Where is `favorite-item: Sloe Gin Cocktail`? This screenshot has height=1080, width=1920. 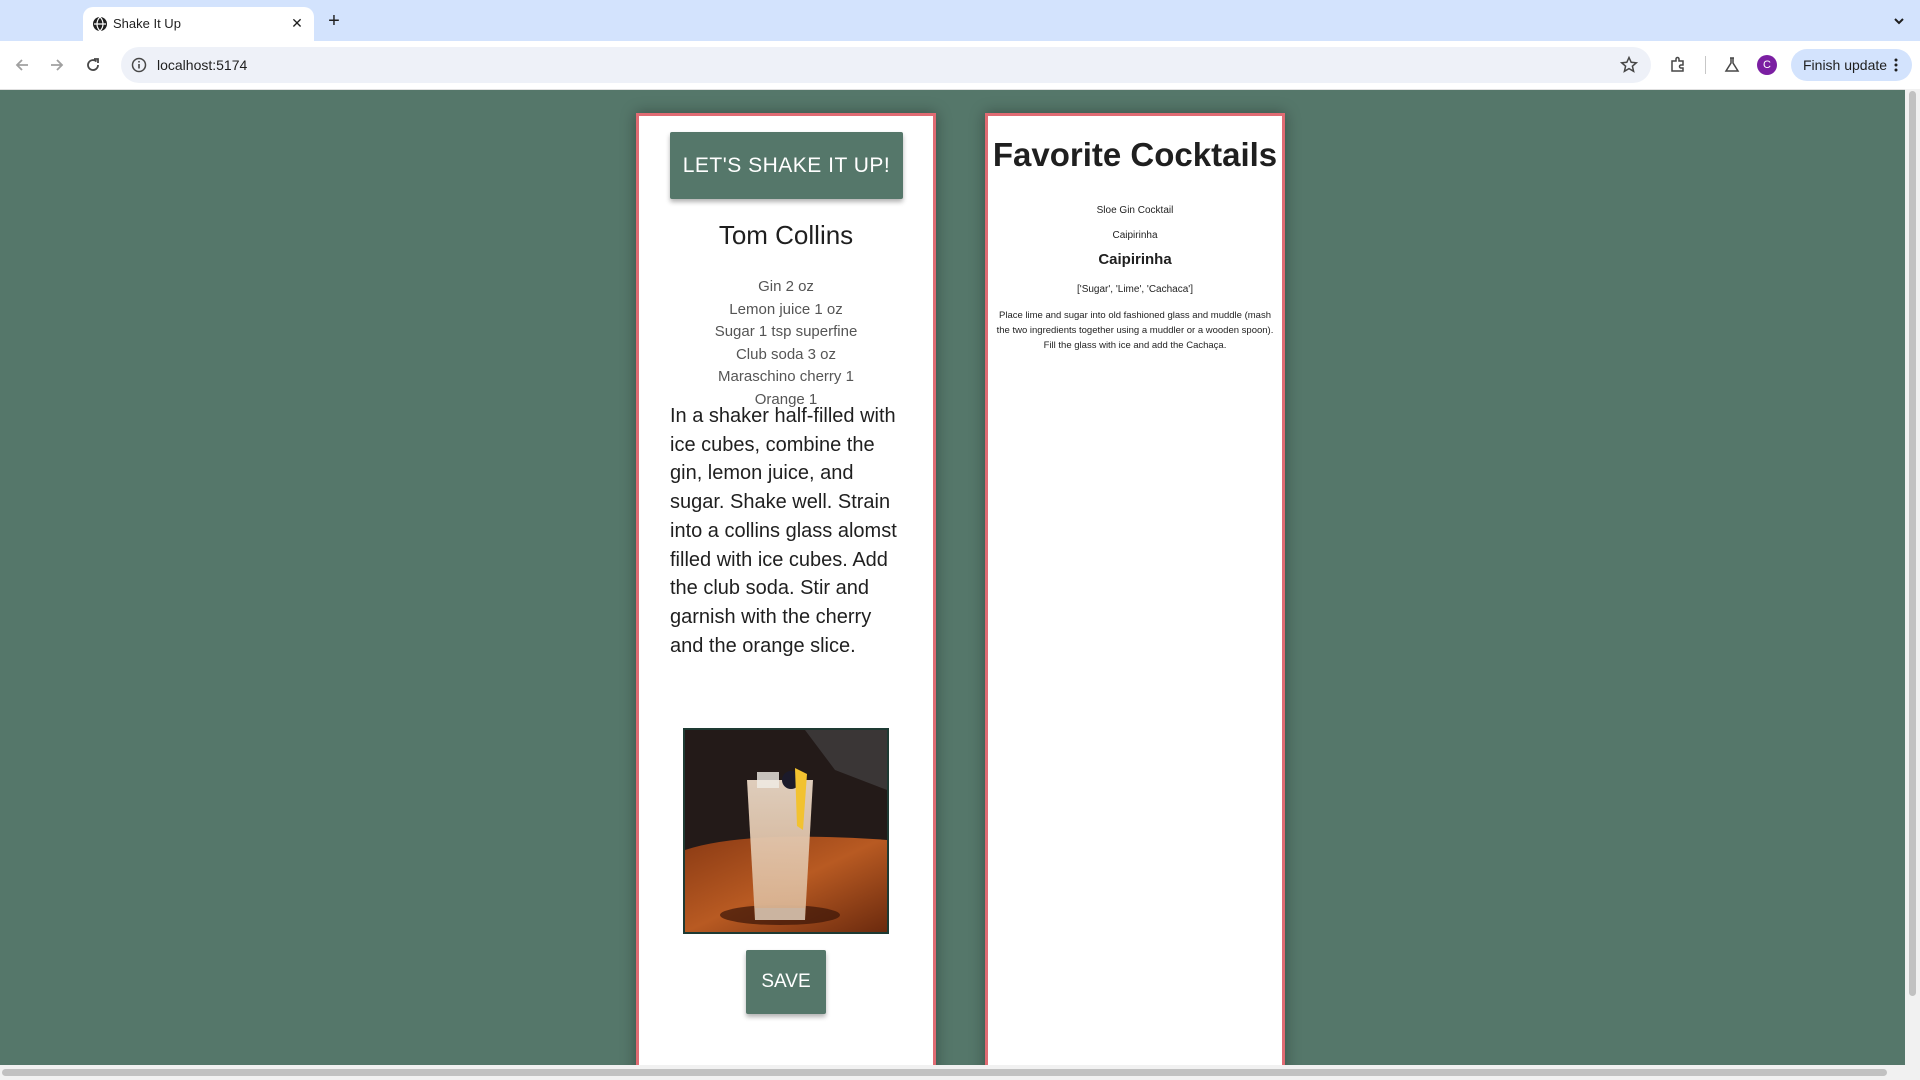 favorite-item: Sloe Gin Cocktail is located at coordinates (1135, 210).